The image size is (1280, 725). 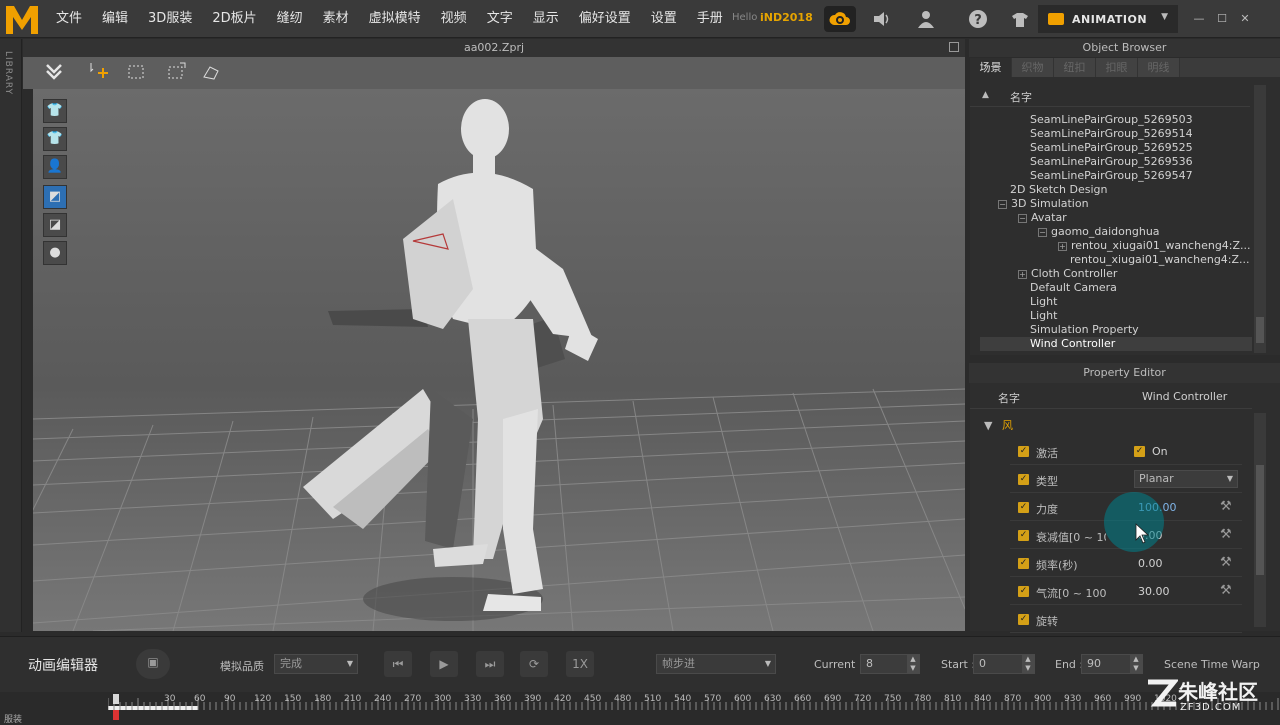 What do you see at coordinates (991, 67) in the screenshot?
I see `tab-0: 场景` at bounding box center [991, 67].